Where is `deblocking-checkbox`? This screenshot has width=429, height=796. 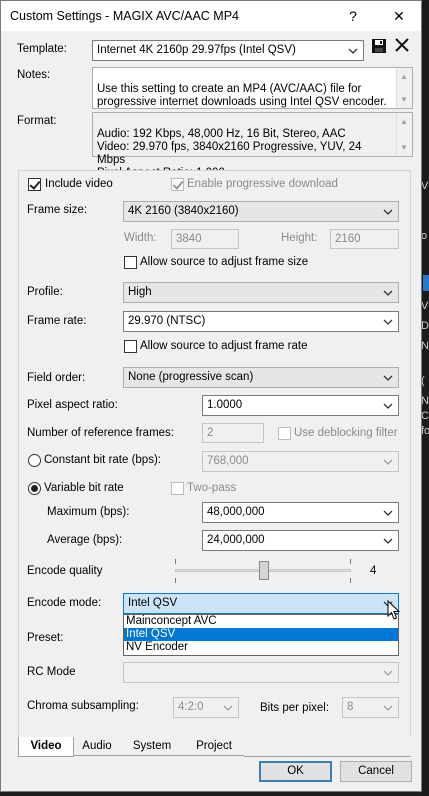
deblocking-checkbox is located at coordinates (284, 433).